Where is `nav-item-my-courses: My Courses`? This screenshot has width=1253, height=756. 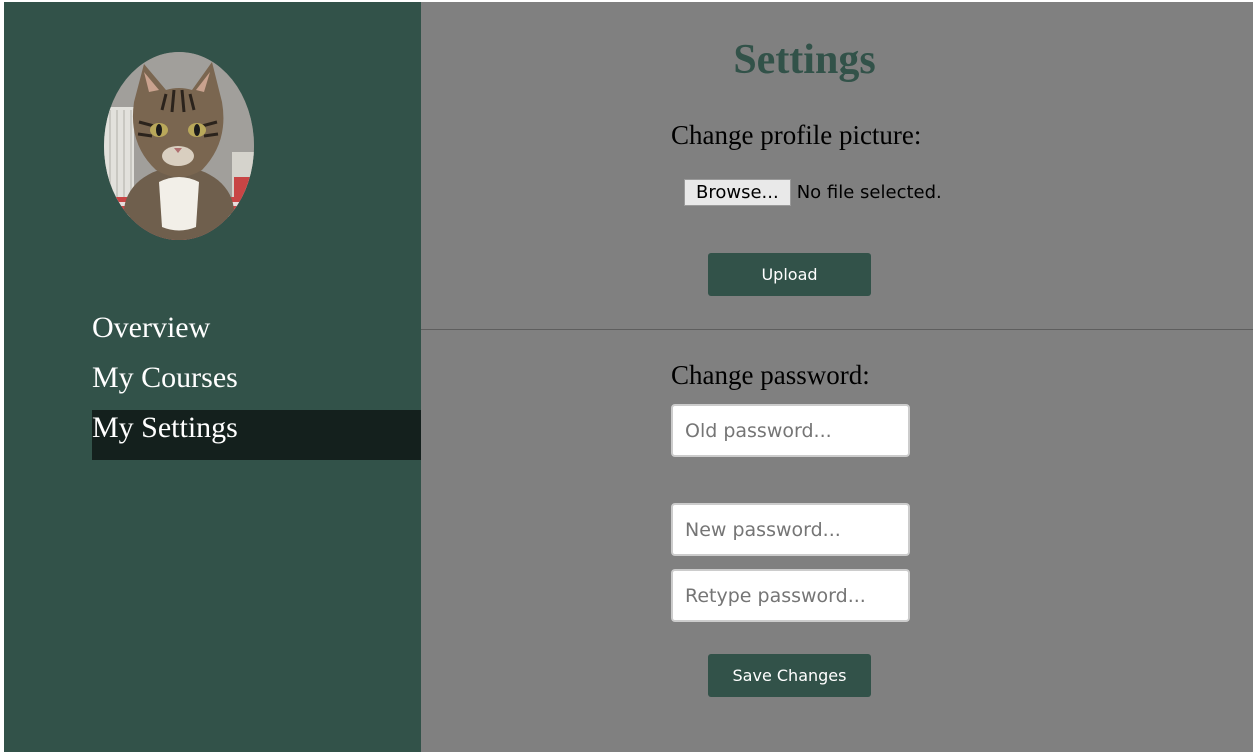
nav-item-my-courses: My Courses is located at coordinates (256, 385).